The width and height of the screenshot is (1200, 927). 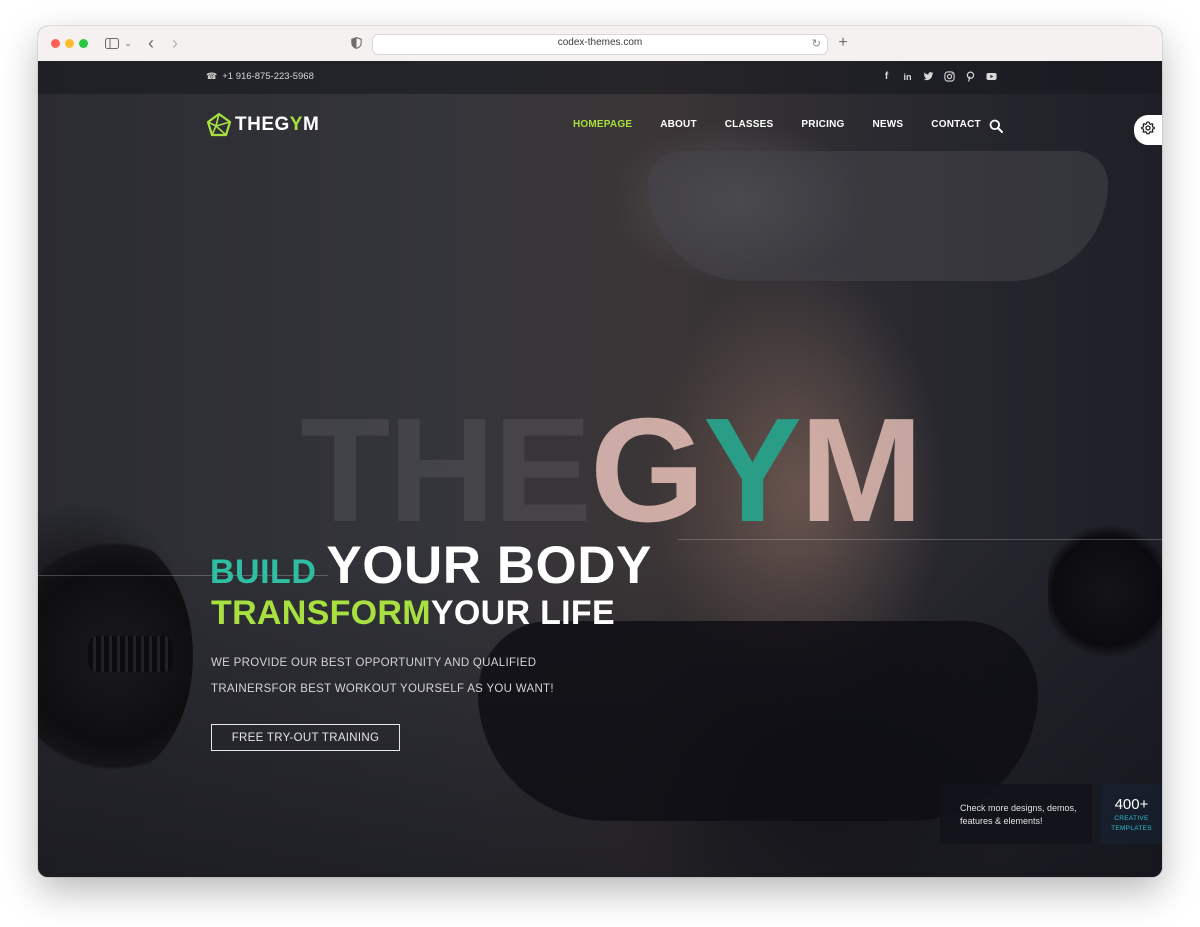 I want to click on templates-label-2: TEMPLATES, so click(x=1131, y=828).